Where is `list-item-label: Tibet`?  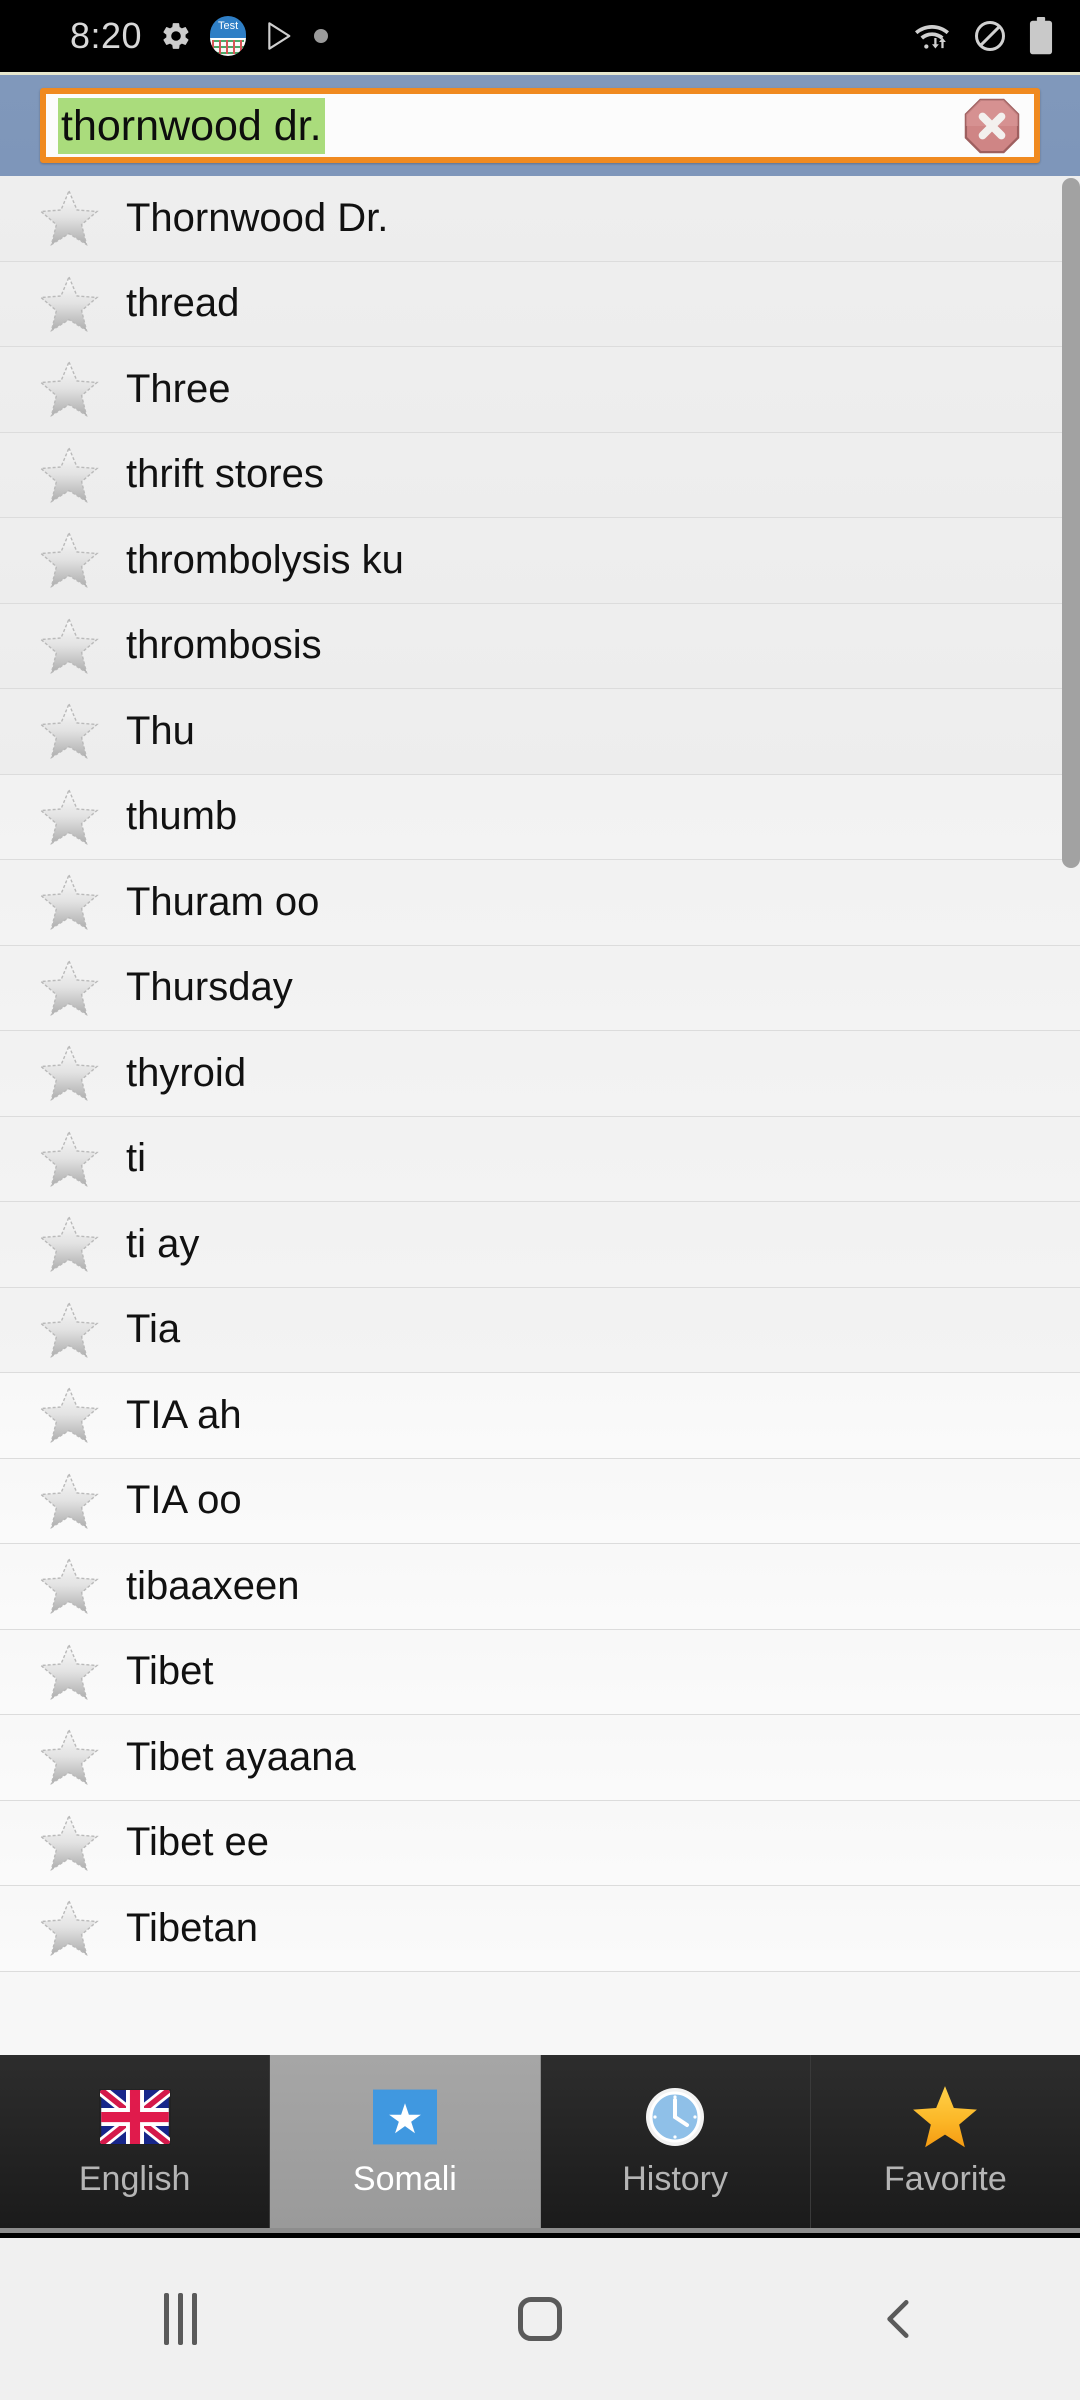
list-item-label: Tibet is located at coordinates (170, 1671).